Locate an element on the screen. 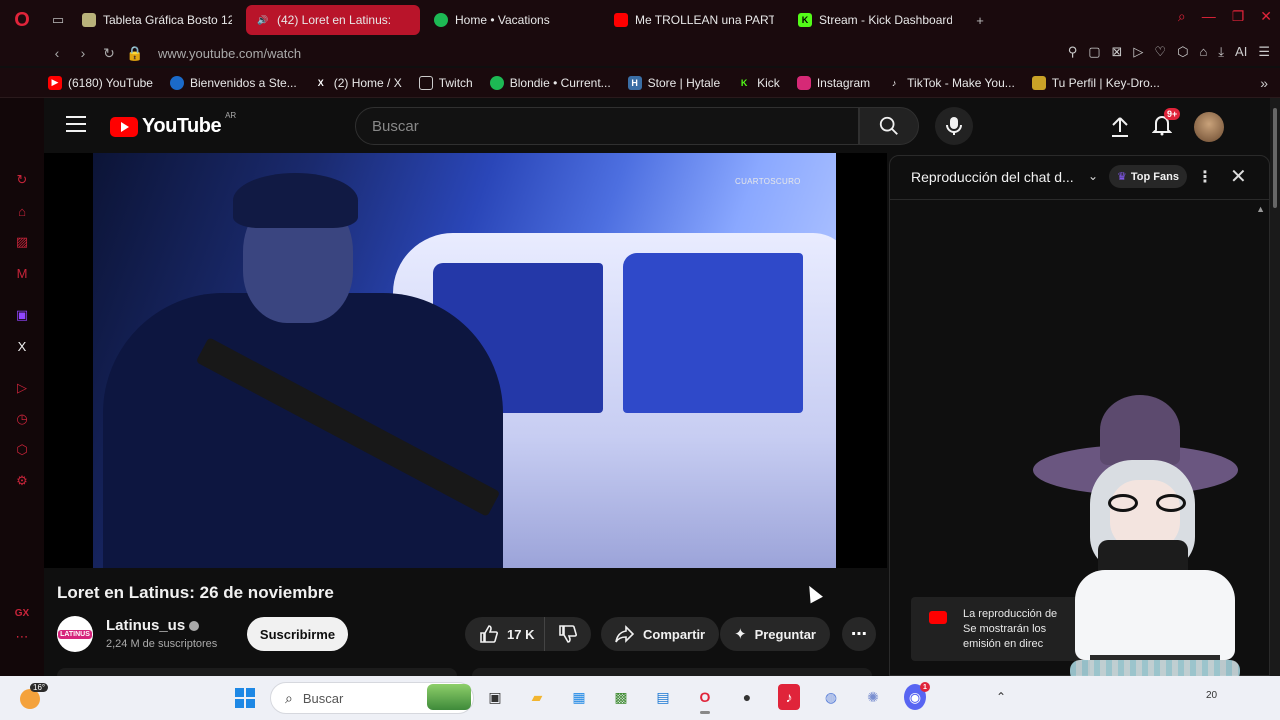 The width and height of the screenshot is (1280, 720). upload-icon is located at coordinates (1120, 127).